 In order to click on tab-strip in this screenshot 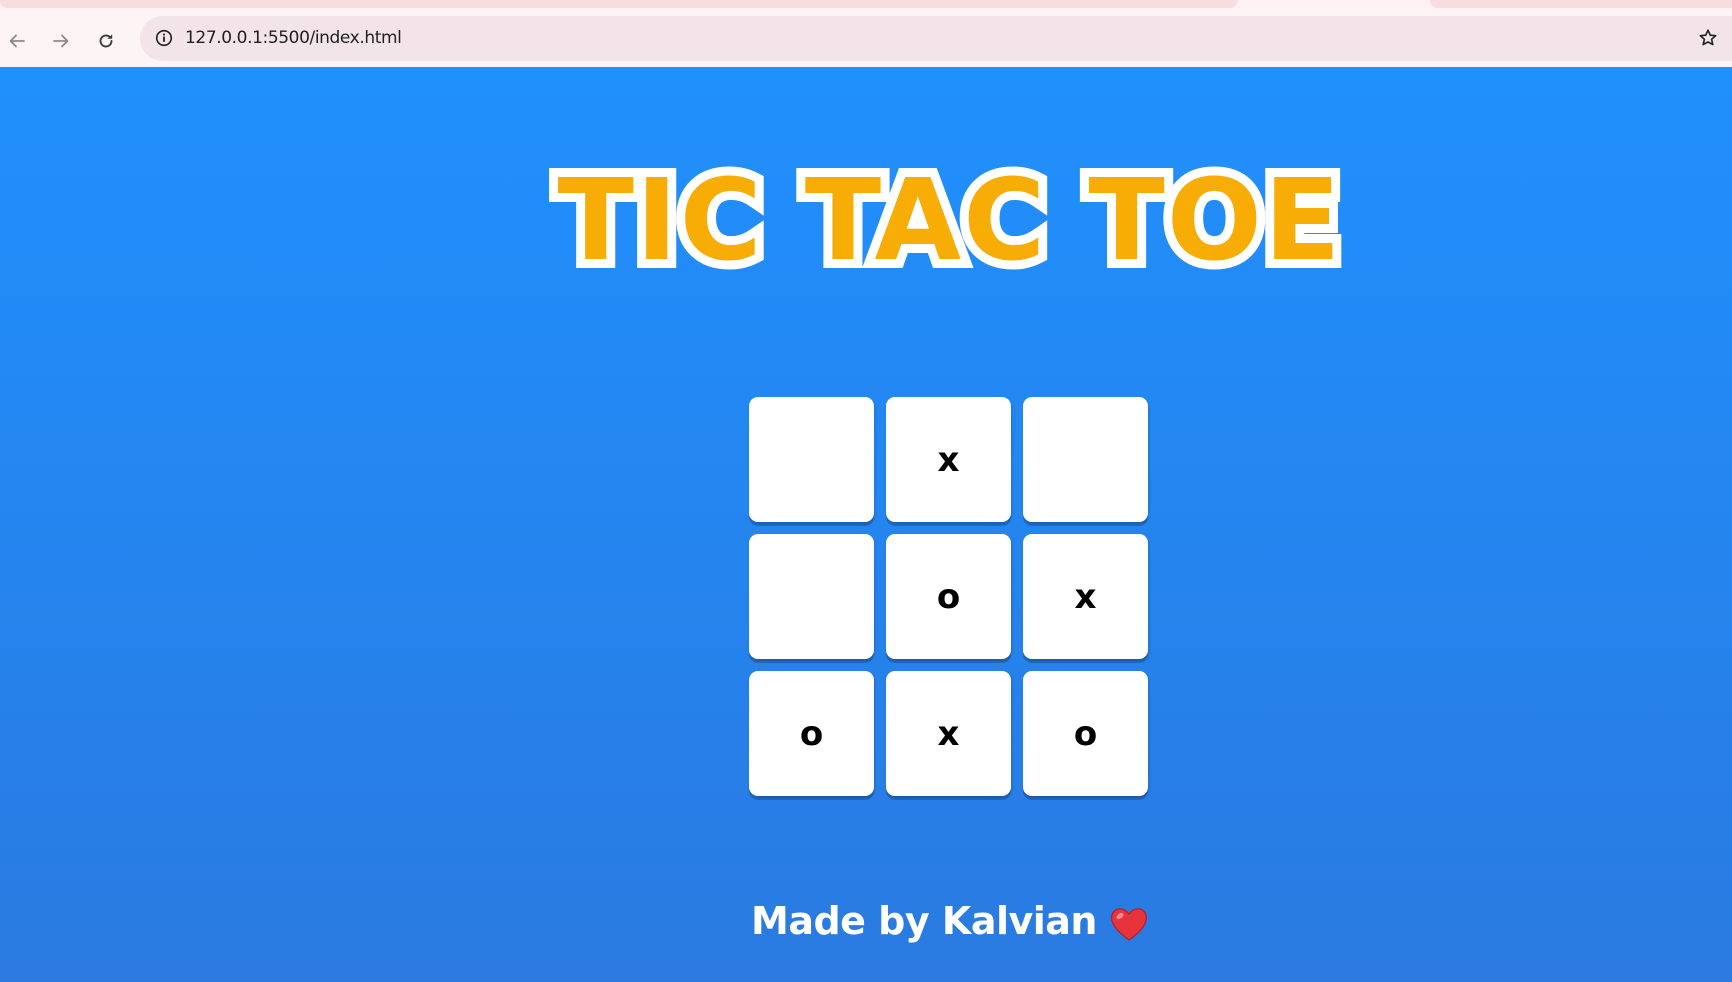, I will do `click(866, 5)`.